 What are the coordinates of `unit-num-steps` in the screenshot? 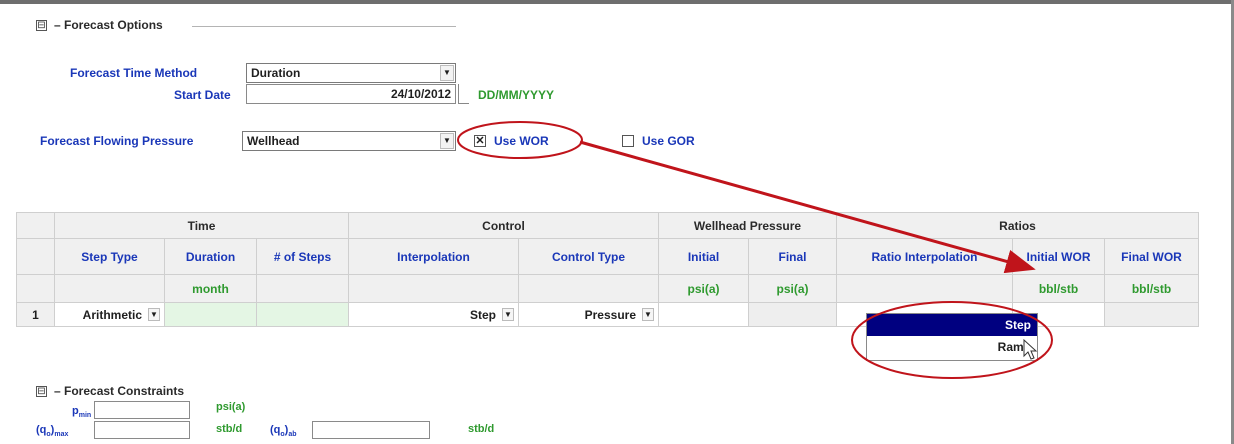 It's located at (302, 288).